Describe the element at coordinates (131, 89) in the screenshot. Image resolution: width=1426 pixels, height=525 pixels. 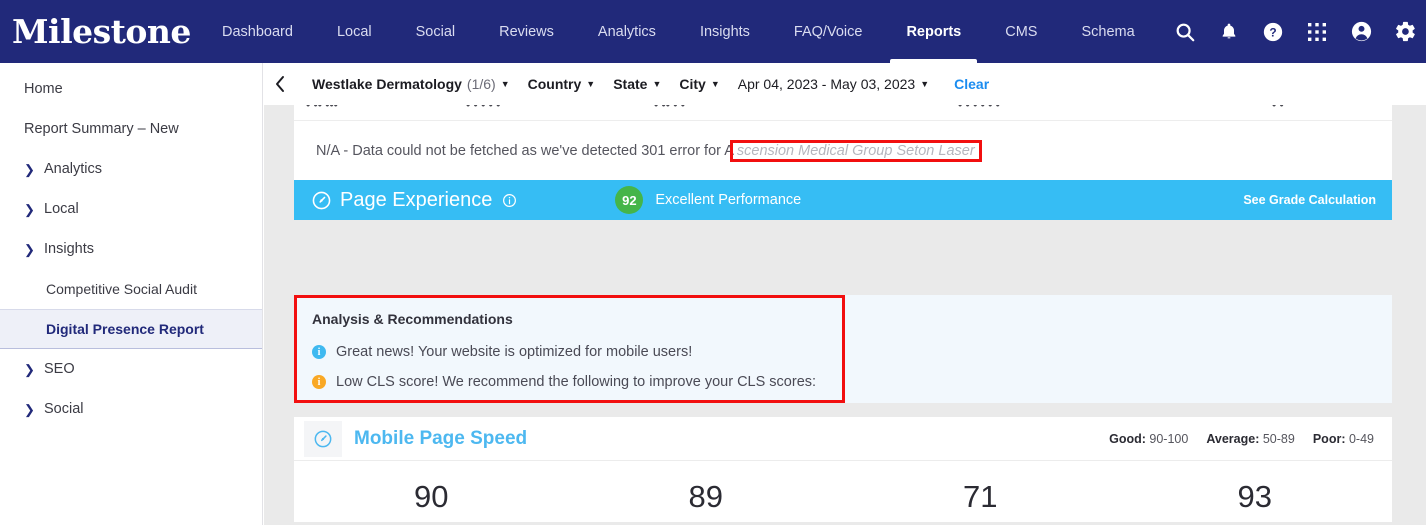
I see `sidebar-item-home: Home` at that location.